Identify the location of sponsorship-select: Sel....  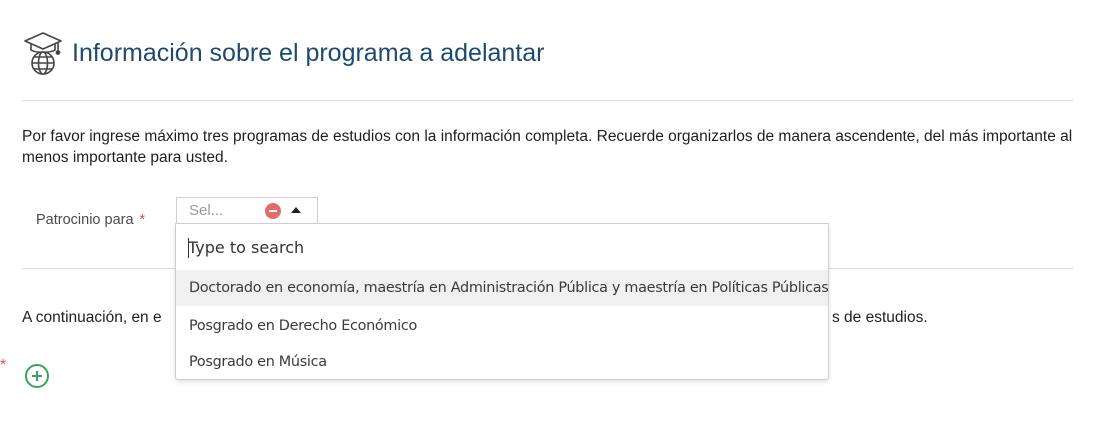
(247, 210).